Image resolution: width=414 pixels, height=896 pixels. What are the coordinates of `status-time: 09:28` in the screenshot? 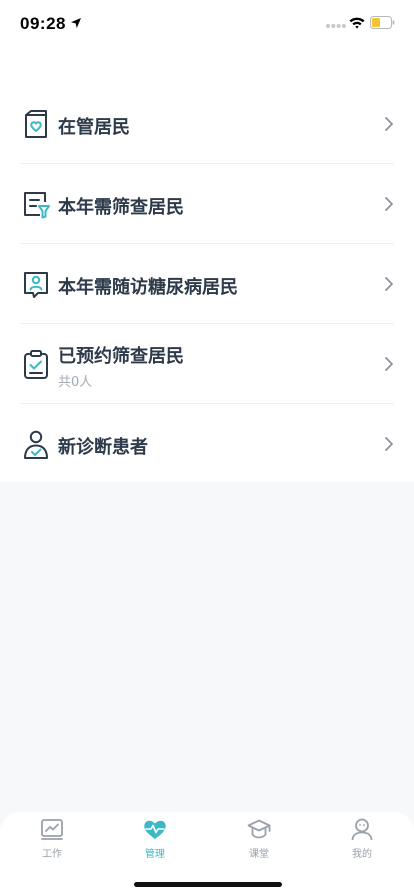 It's located at (43, 23).